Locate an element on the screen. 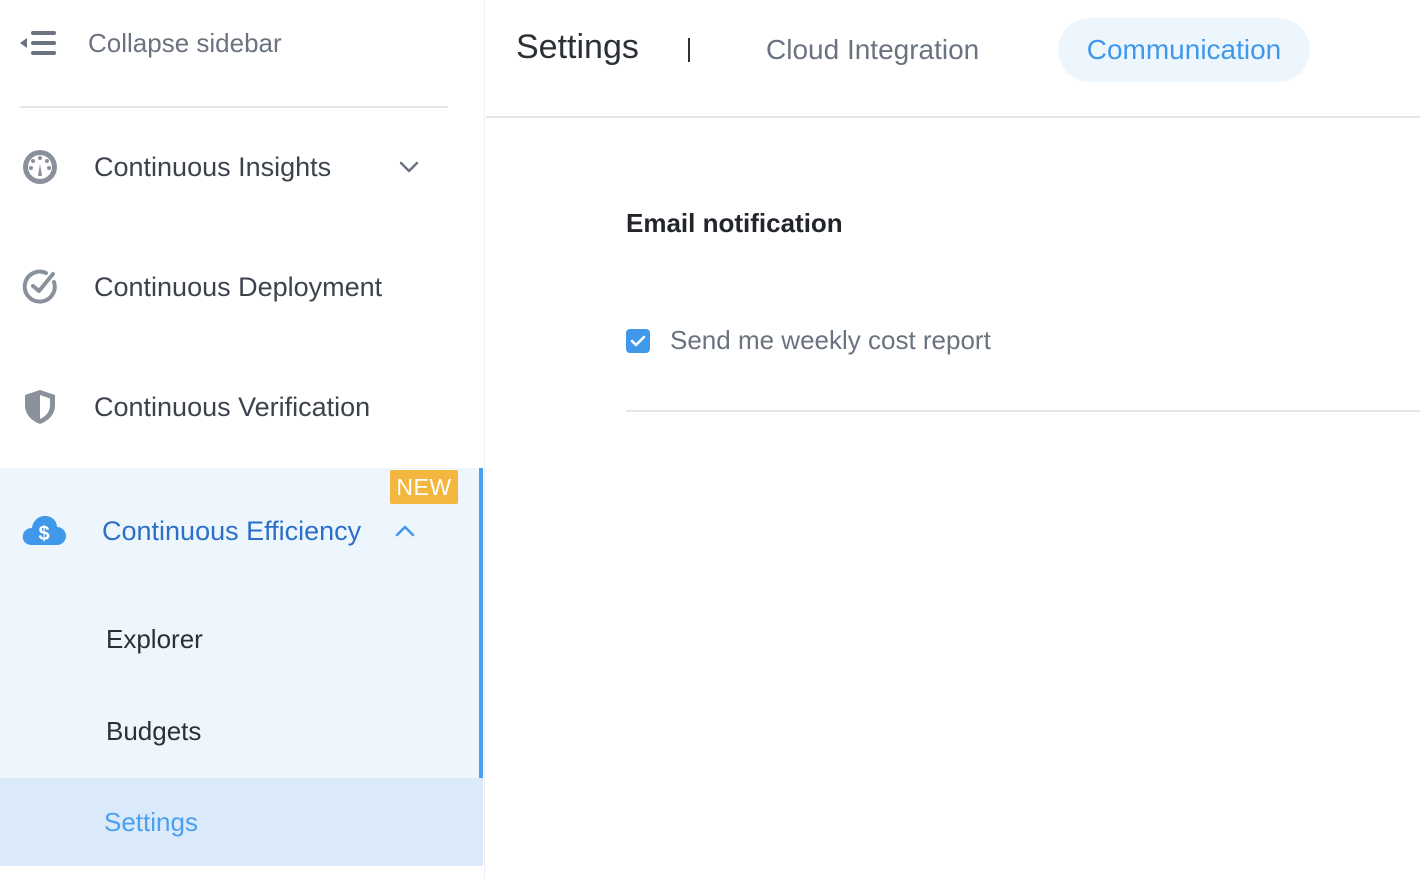  collapse-sidebar-label: Collapse sidebar is located at coordinates (185, 42).